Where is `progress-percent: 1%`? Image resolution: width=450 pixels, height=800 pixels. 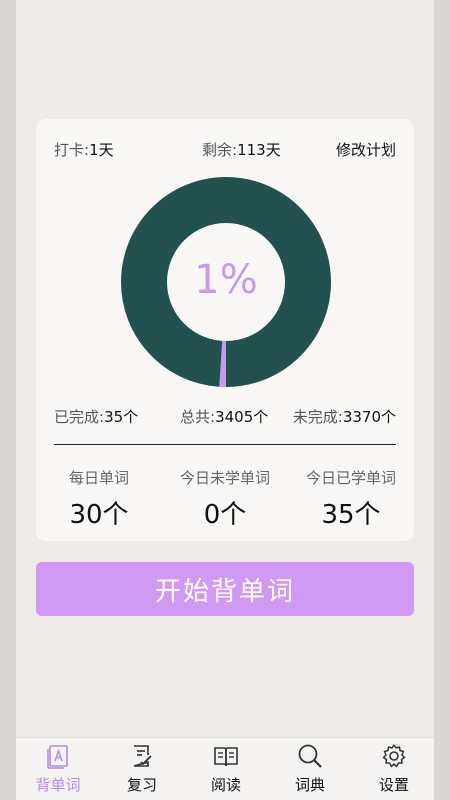
progress-percent: 1% is located at coordinates (226, 280).